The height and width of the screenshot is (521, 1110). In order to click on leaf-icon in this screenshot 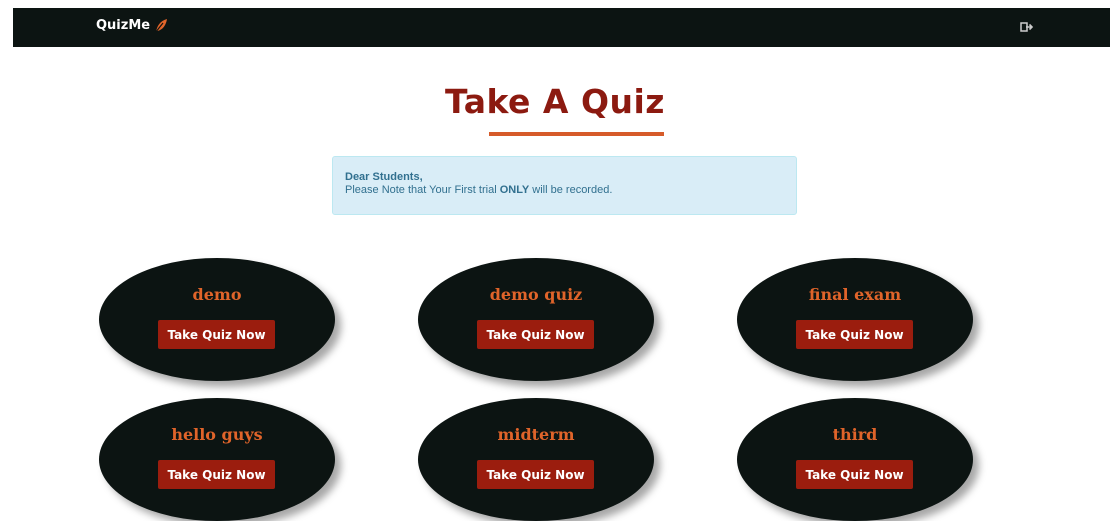, I will do `click(161, 26)`.